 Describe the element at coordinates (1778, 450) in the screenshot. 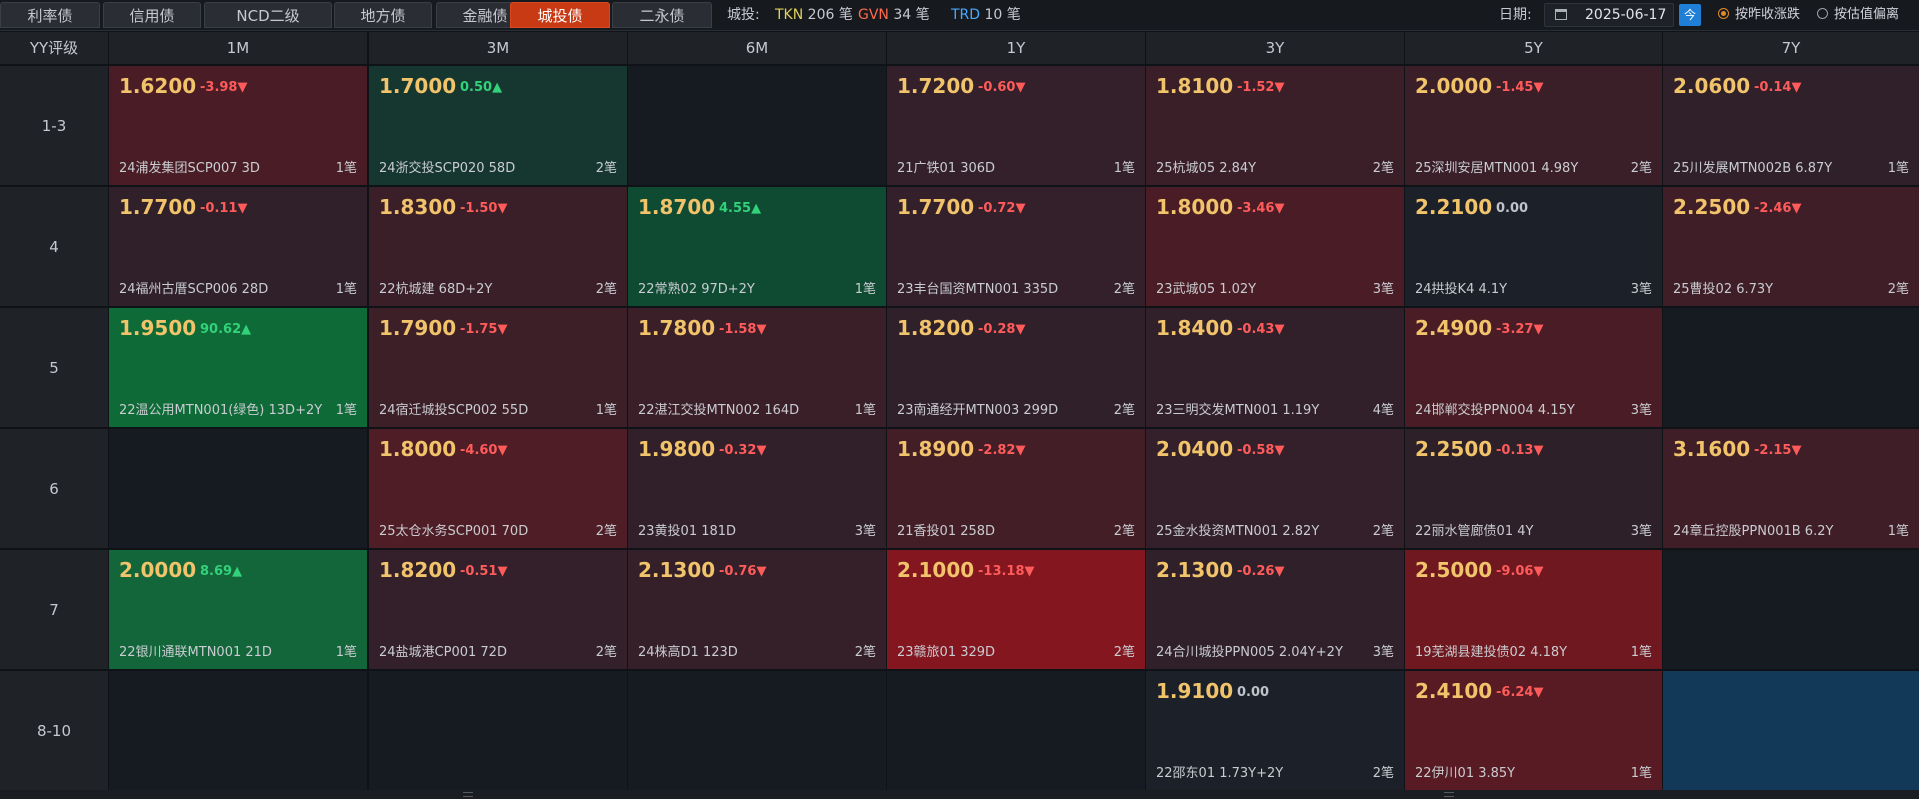

I see `change-bp: -2.15▼` at that location.